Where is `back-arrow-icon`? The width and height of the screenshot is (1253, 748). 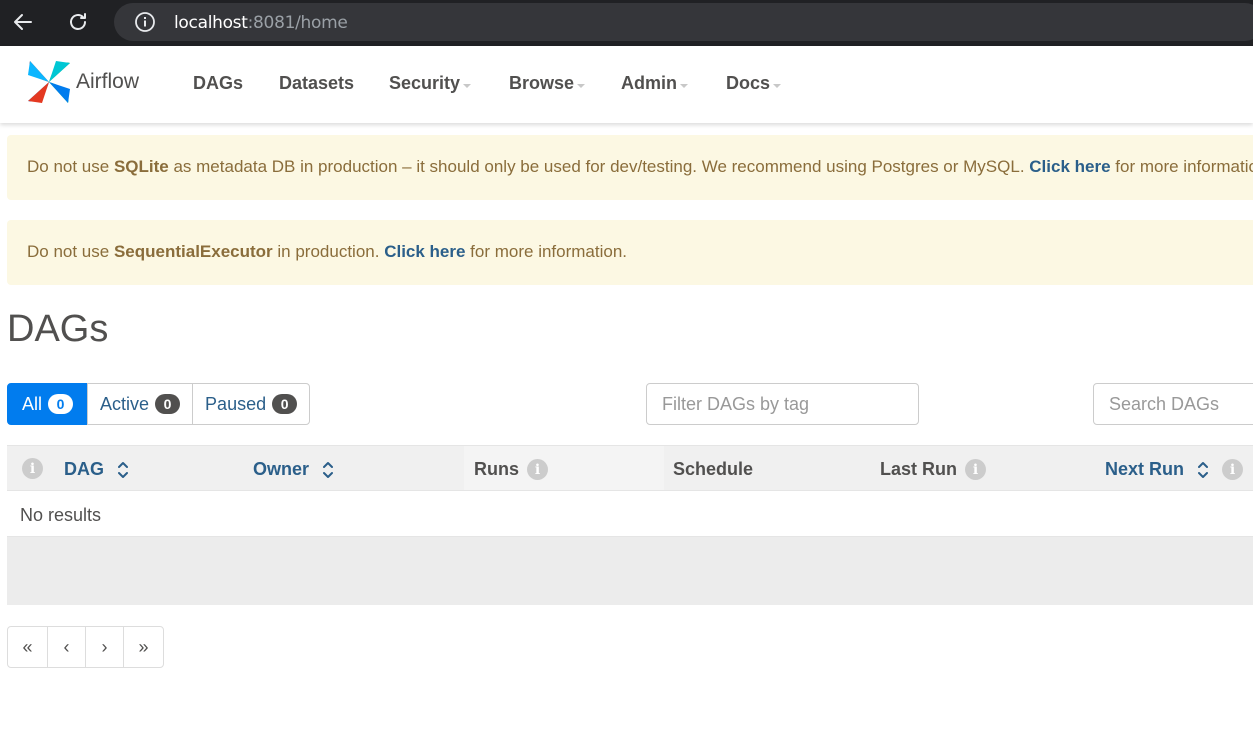
back-arrow-icon is located at coordinates (23, 22).